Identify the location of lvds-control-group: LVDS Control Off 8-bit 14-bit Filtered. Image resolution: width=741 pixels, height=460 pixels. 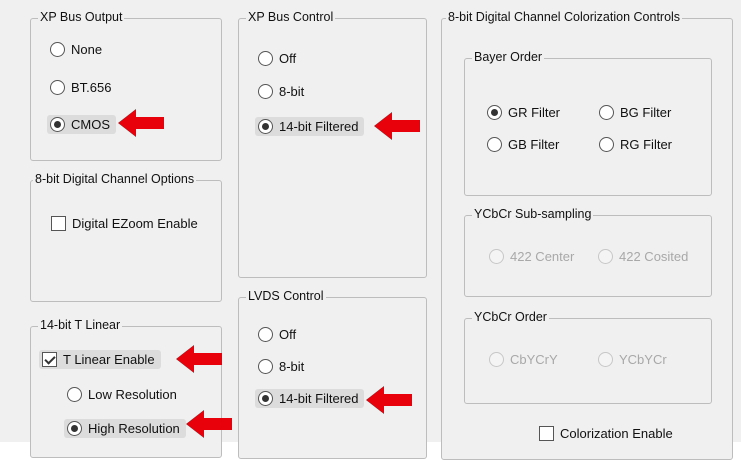
(332, 374).